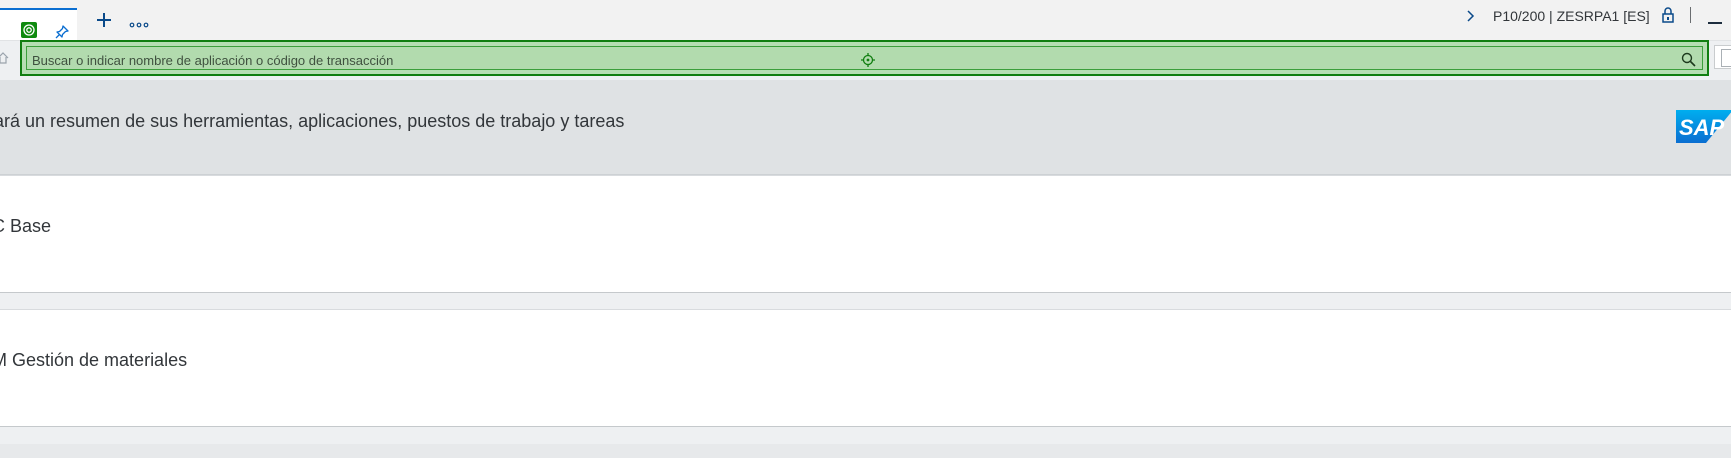 The image size is (1731, 458). Describe the element at coordinates (1571, 16) in the screenshot. I see `system-info: P10/200 | ZESRPA1 [ES]` at that location.